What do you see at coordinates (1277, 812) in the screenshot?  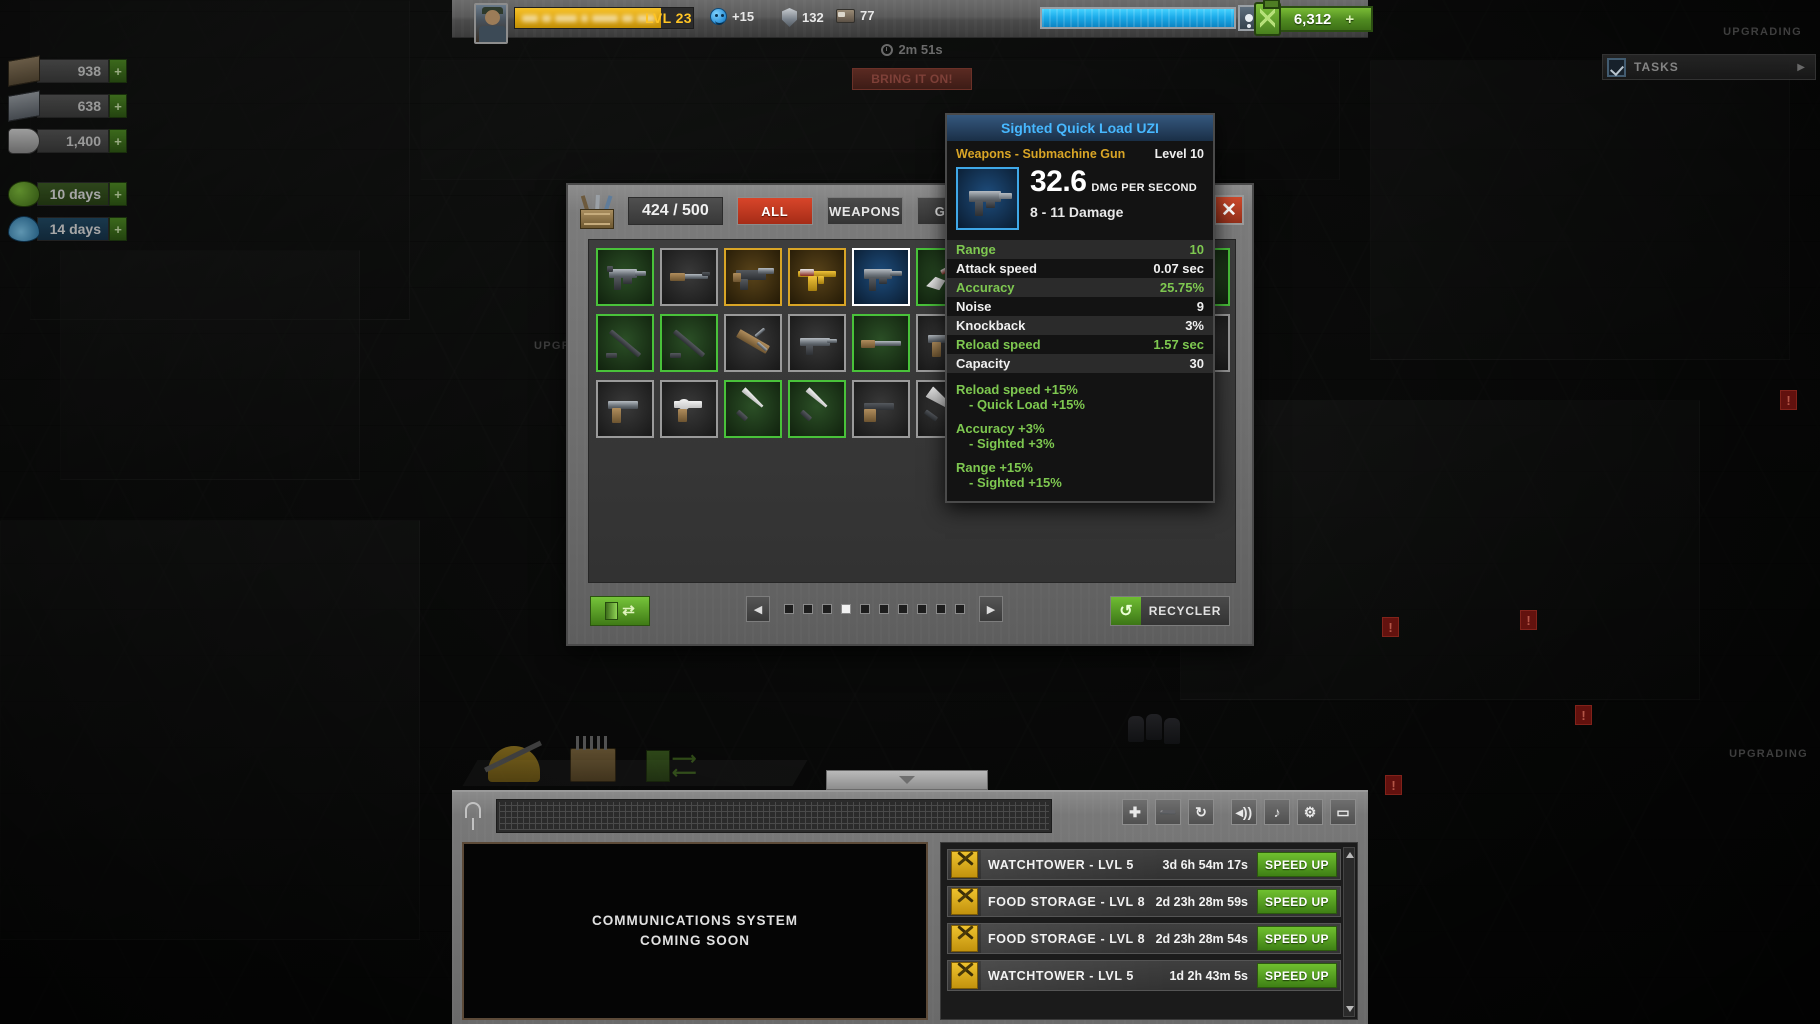 I see `music-off-button: ♪` at bounding box center [1277, 812].